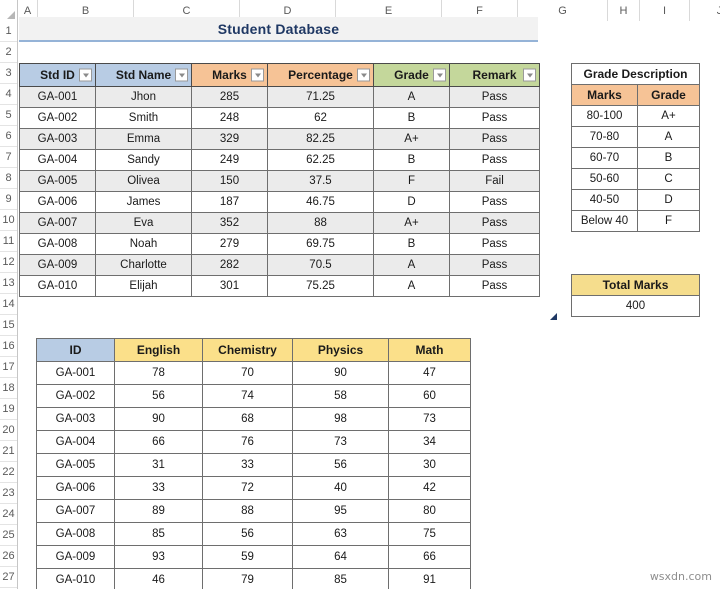 The height and width of the screenshot is (589, 720). What do you see at coordinates (143, 160) in the screenshot?
I see `table-cell: Sandy` at bounding box center [143, 160].